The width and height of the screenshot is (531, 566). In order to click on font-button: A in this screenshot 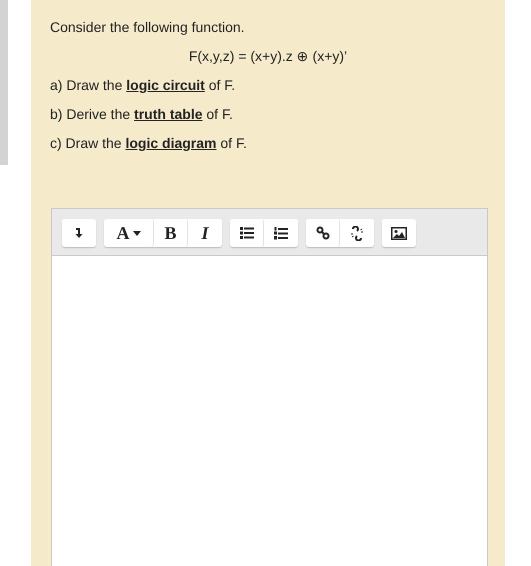, I will do `click(129, 233)`.